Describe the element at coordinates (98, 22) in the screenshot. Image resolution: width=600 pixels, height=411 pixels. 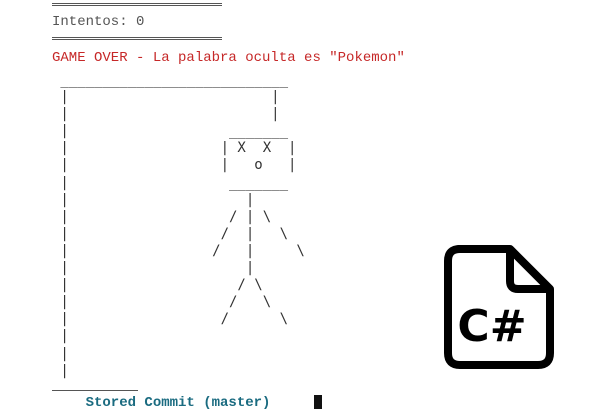
I see `attempts-counter: Intentos: 0` at that location.